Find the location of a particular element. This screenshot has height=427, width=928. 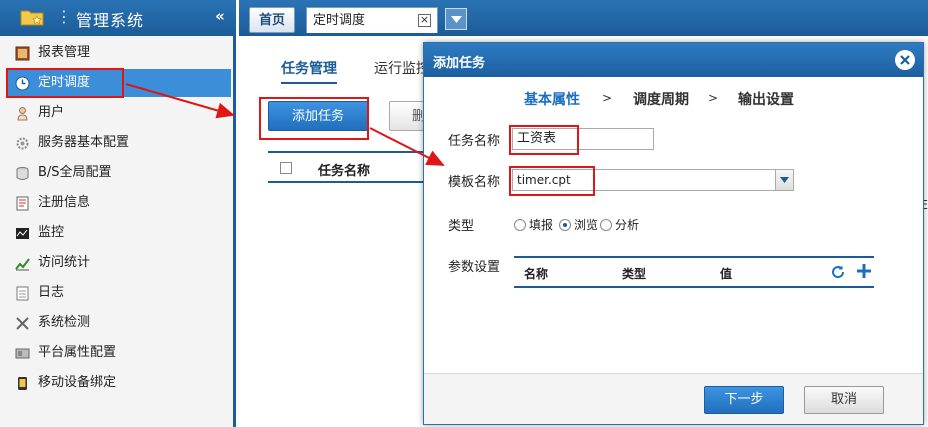

step-schedule-cycle: 调度周期 is located at coordinates (661, 99).